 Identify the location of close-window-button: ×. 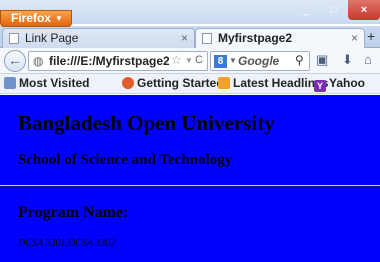
(364, 10).